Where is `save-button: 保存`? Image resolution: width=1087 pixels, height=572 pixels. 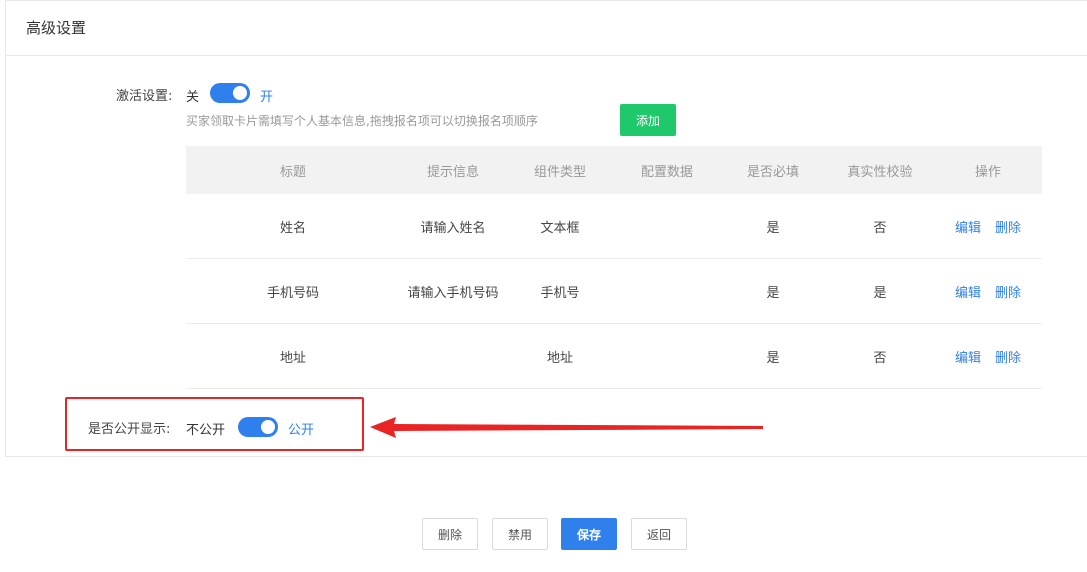 save-button: 保存 is located at coordinates (589, 534).